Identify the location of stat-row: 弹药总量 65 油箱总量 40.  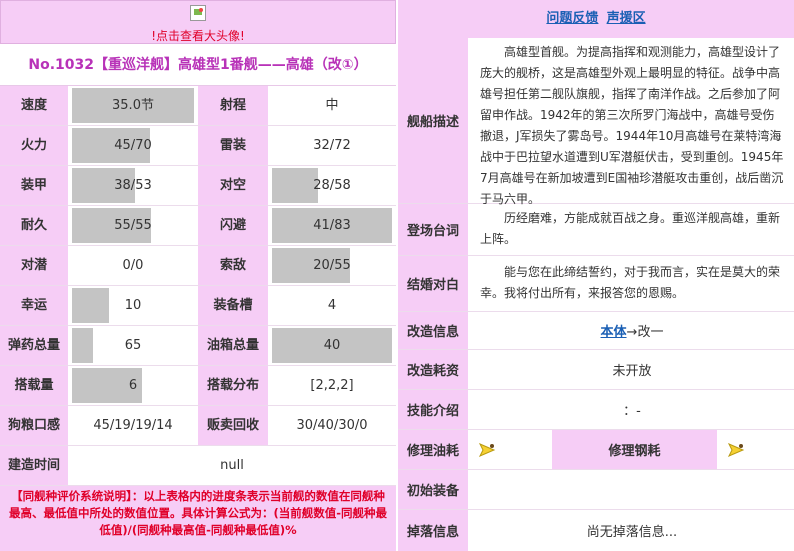
(198, 346).